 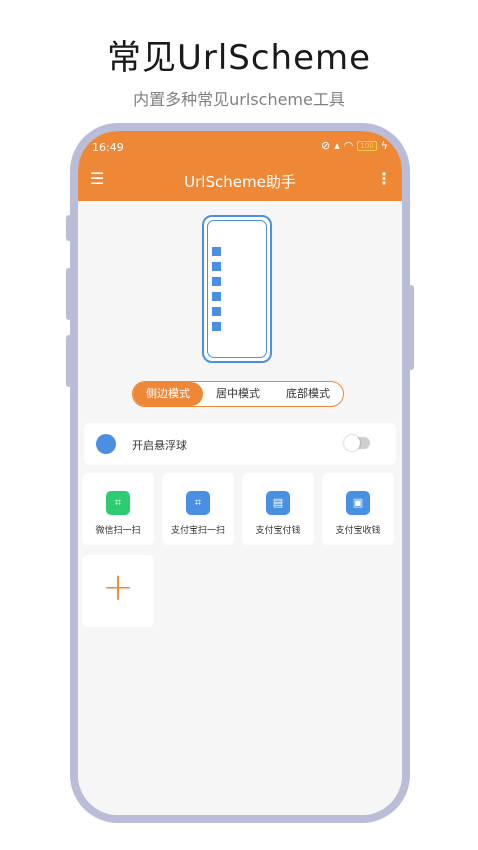 I want to click on floating-ball-toggle, so click(x=357, y=443).